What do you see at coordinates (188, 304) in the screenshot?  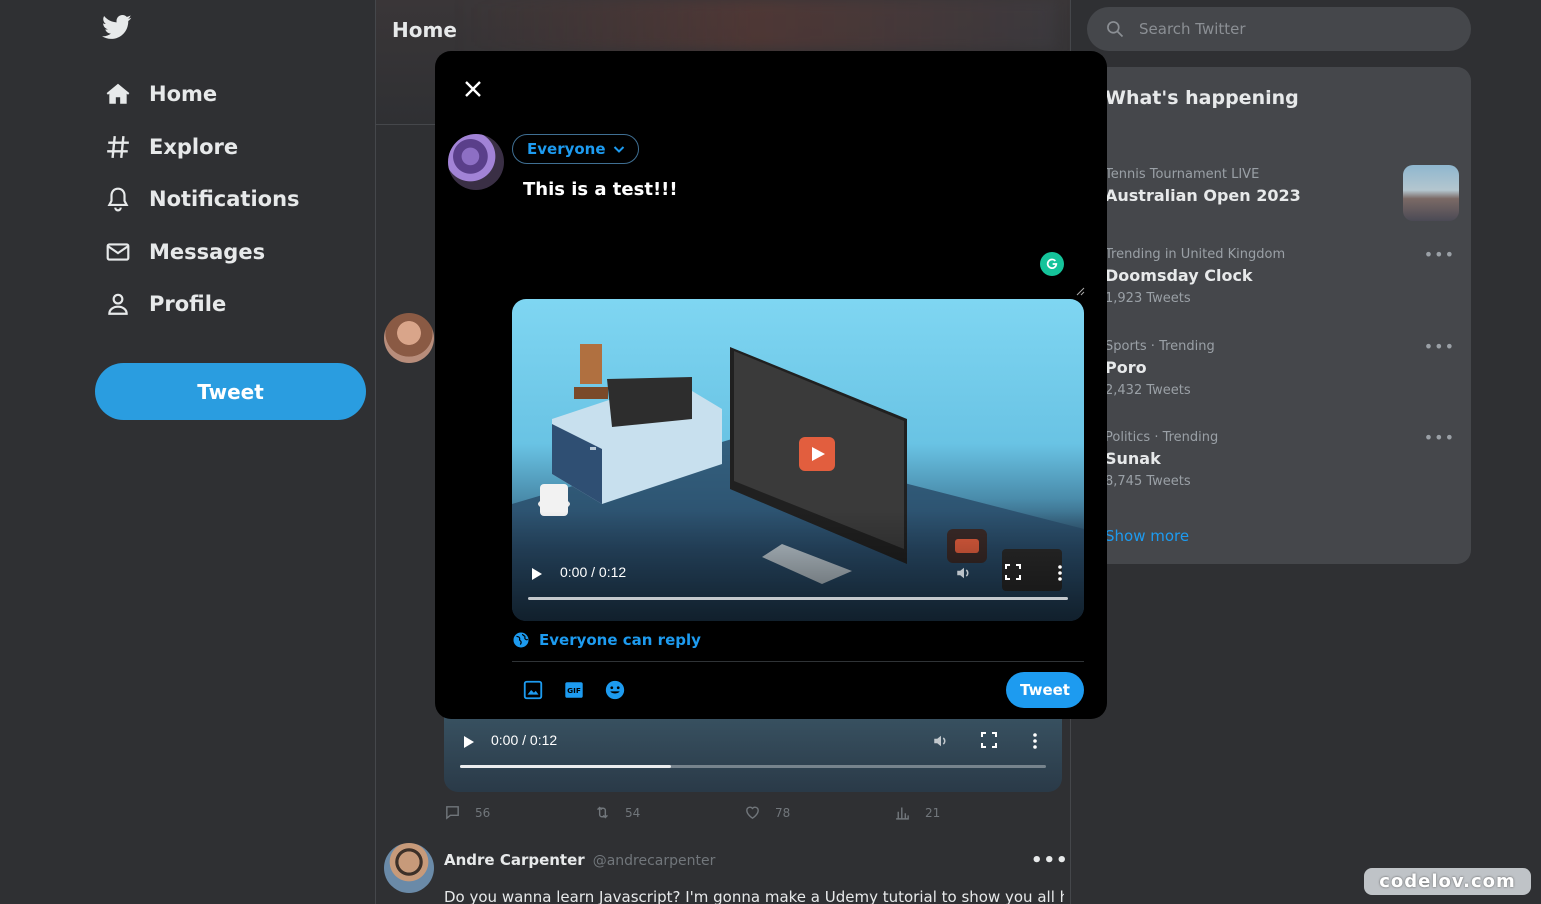 I see `nav-profile-label: Profile` at bounding box center [188, 304].